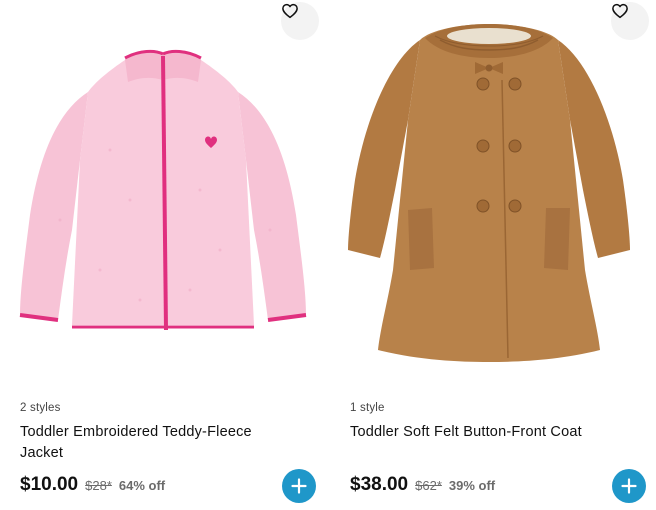 The height and width of the screenshot is (510, 656). Describe the element at coordinates (98, 485) in the screenshot. I see `original-price: $28*` at that location.